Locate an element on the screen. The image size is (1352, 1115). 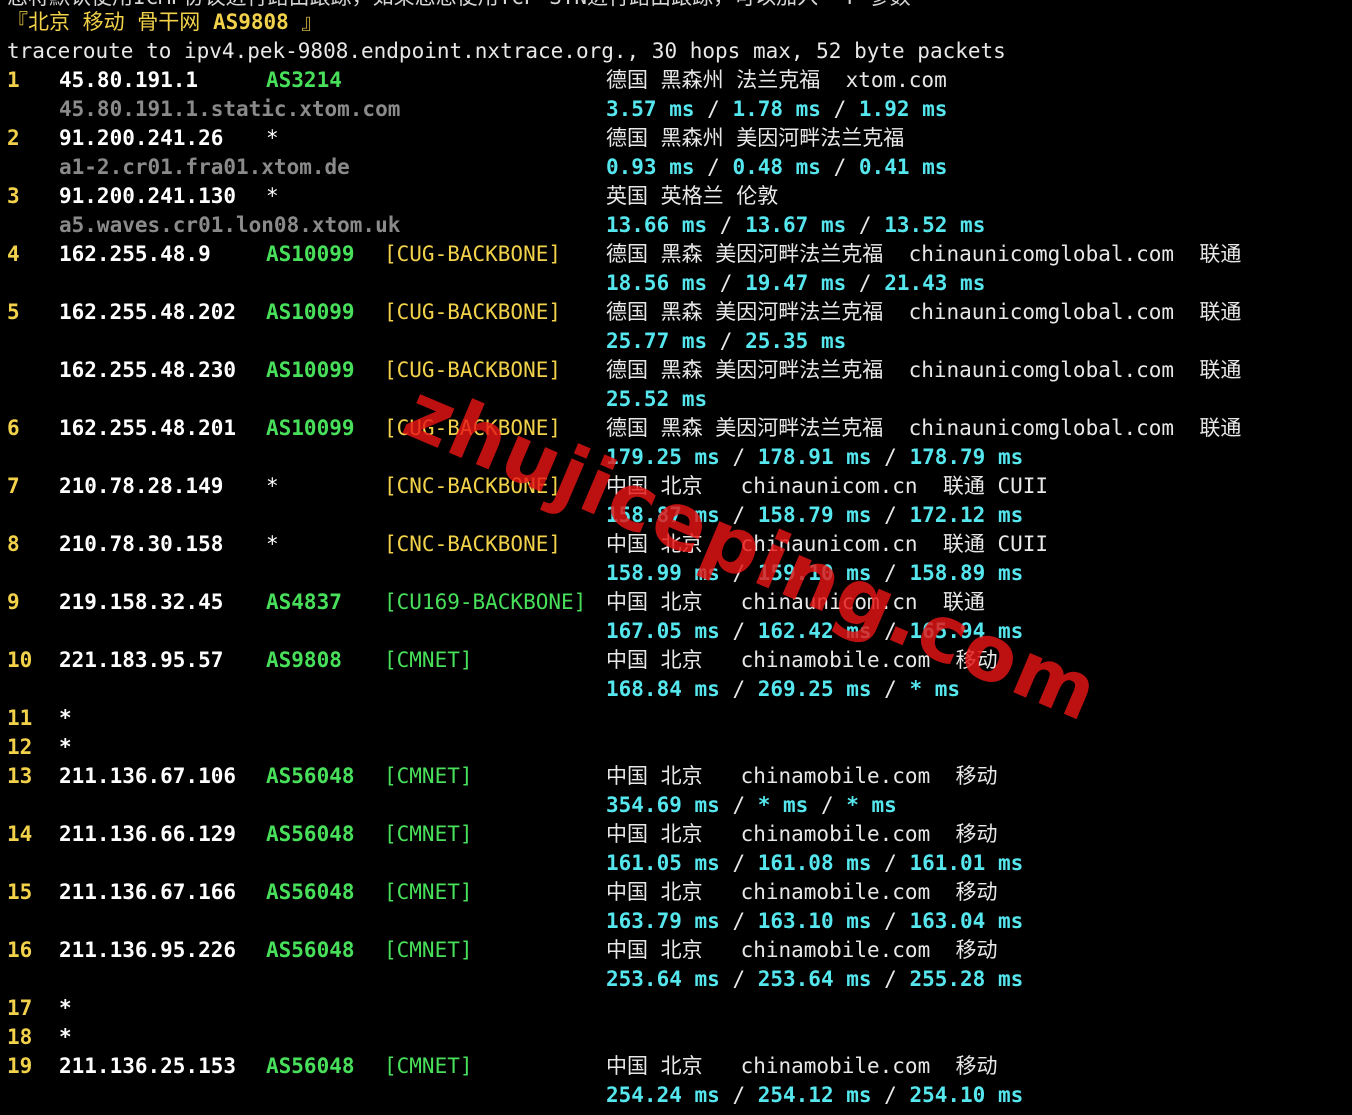
hop-rtt: 13.66 ms / 13.67 ms / 13.52 ms is located at coordinates (795, 225).